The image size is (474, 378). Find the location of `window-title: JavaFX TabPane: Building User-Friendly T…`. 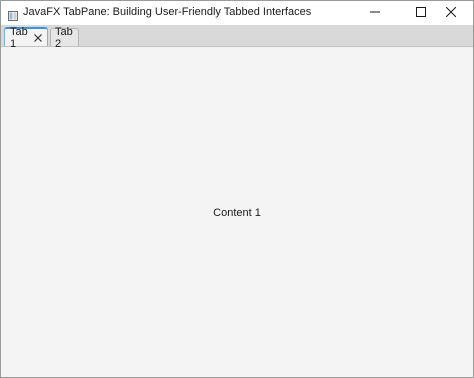

window-title: JavaFX TabPane: Building User-Friendly T… is located at coordinates (167, 12).